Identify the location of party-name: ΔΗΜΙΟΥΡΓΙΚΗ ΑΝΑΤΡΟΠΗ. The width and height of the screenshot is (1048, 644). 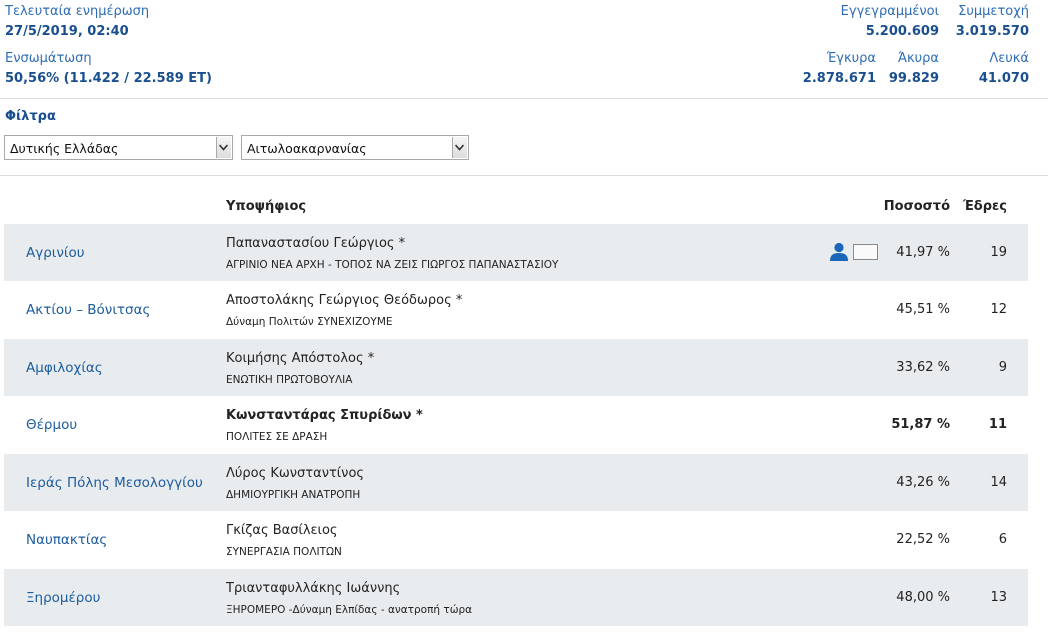
(293, 495).